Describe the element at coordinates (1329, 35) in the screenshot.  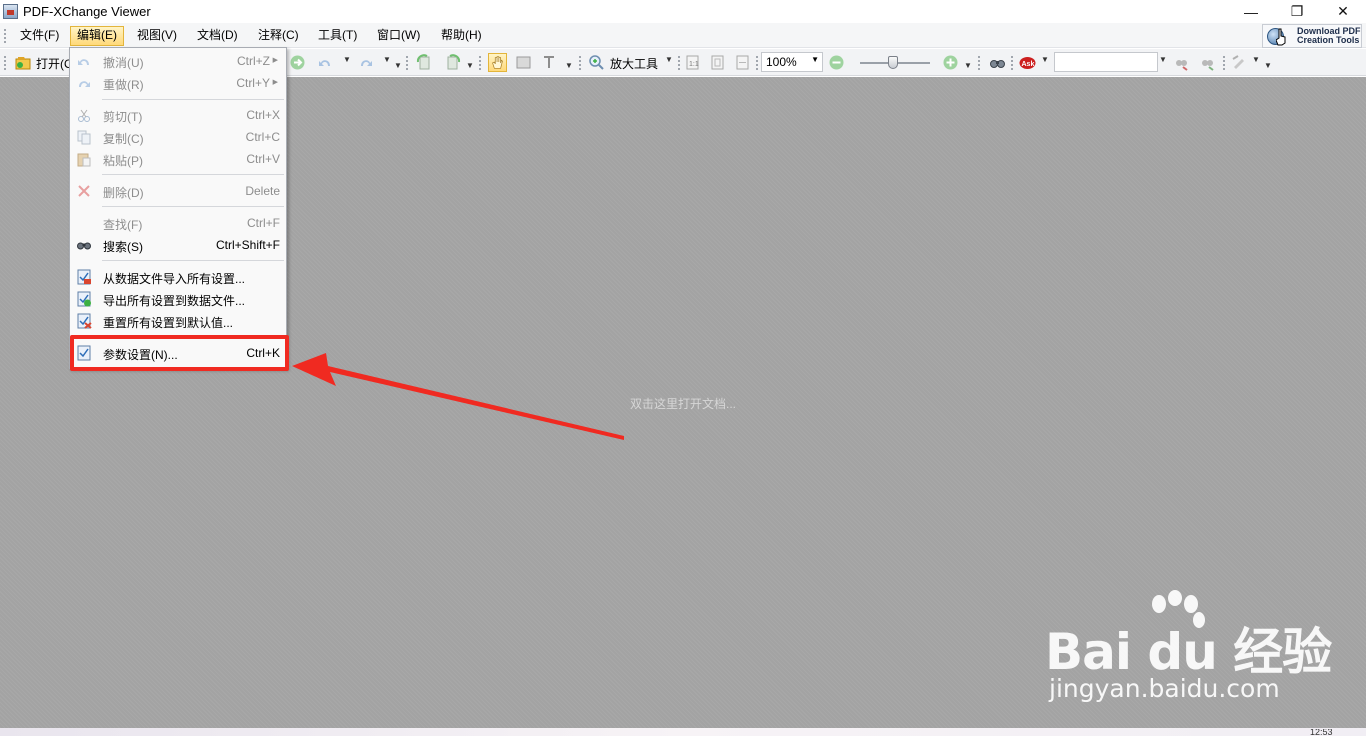
I see `download-label: Download PDF Creation Tools` at that location.